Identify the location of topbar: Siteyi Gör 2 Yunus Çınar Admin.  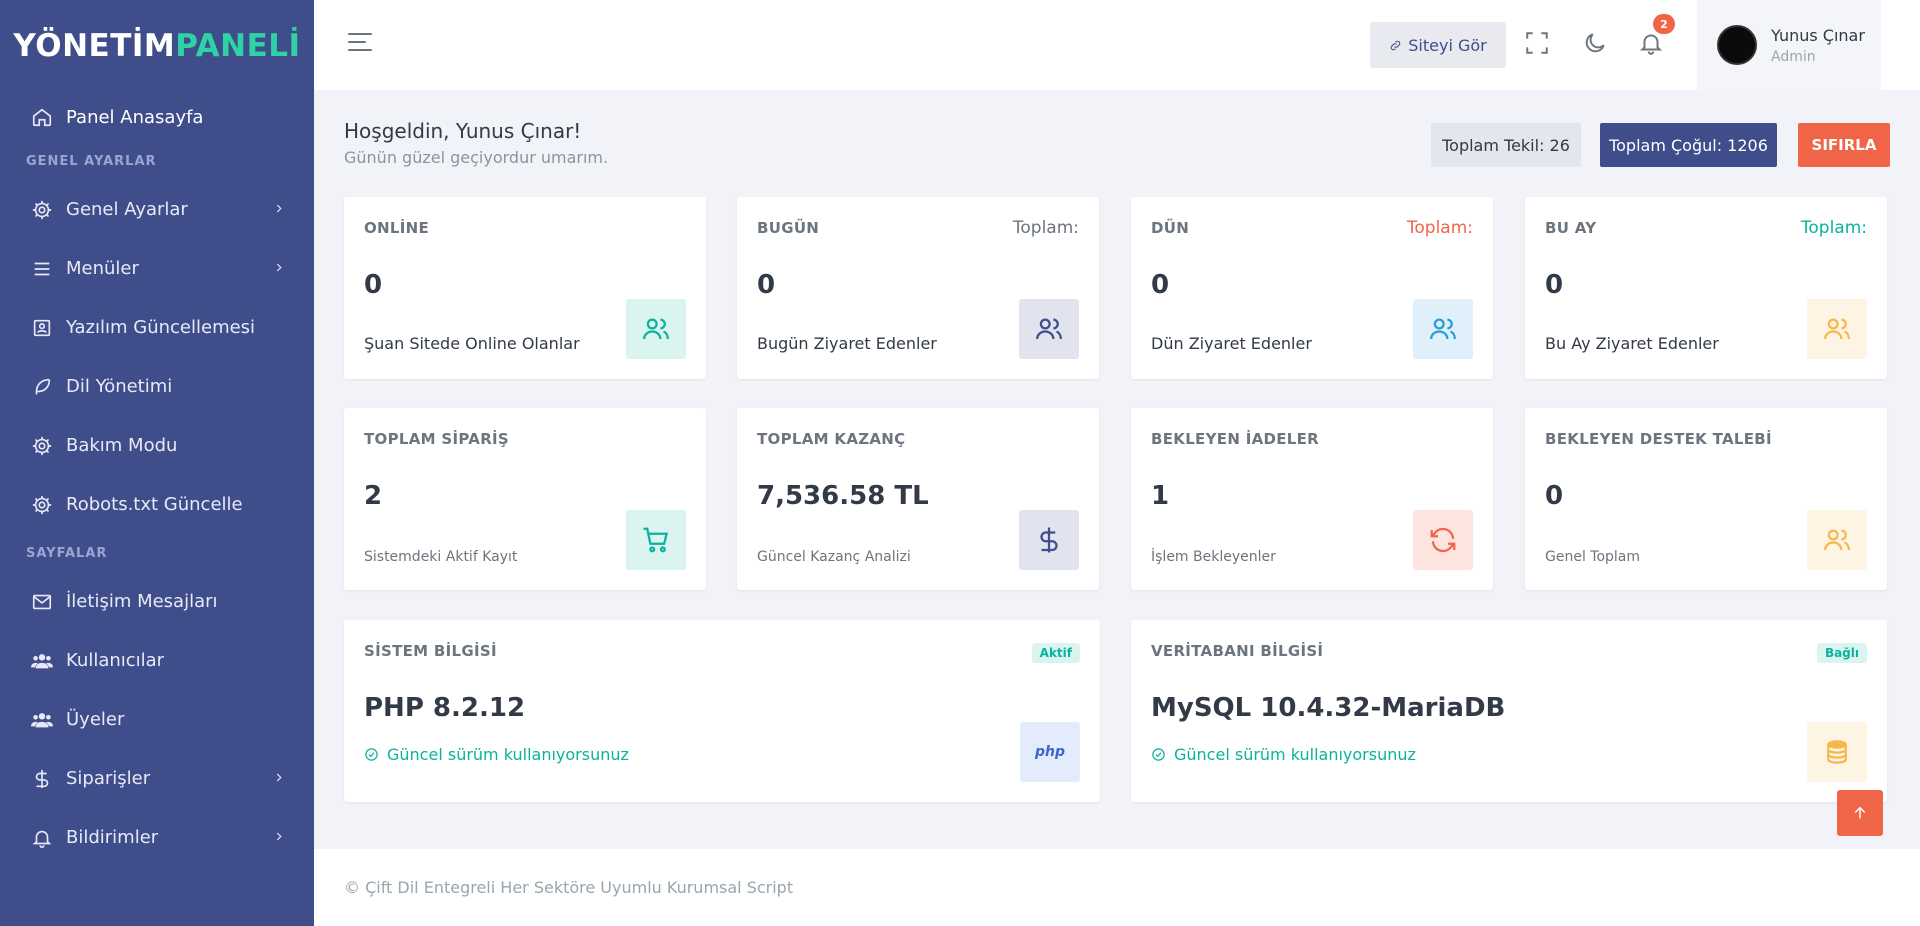
(1117, 45).